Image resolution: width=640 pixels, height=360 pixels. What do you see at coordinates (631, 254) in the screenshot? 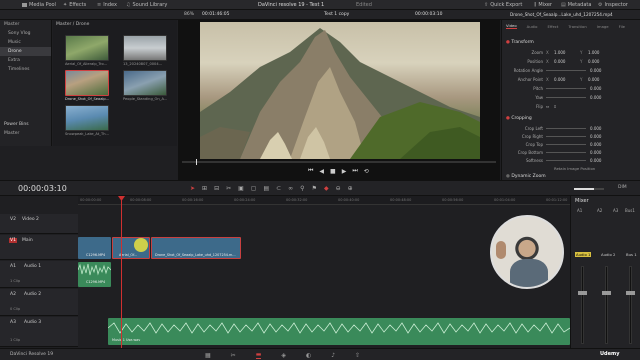
I see `mixer-label-bus1: Bus 1` at bounding box center [631, 254].